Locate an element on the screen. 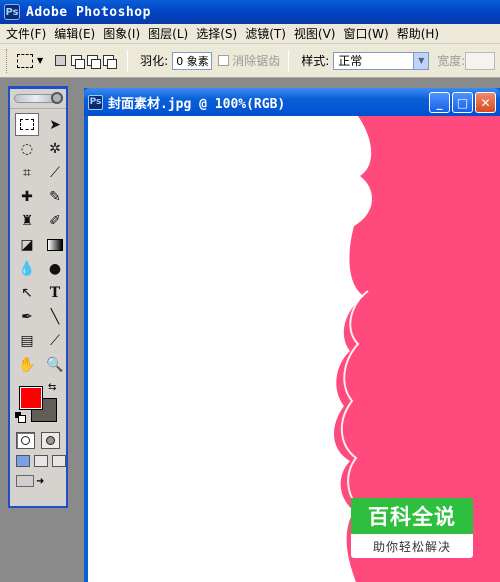  maximize-button: □ is located at coordinates (462, 102).